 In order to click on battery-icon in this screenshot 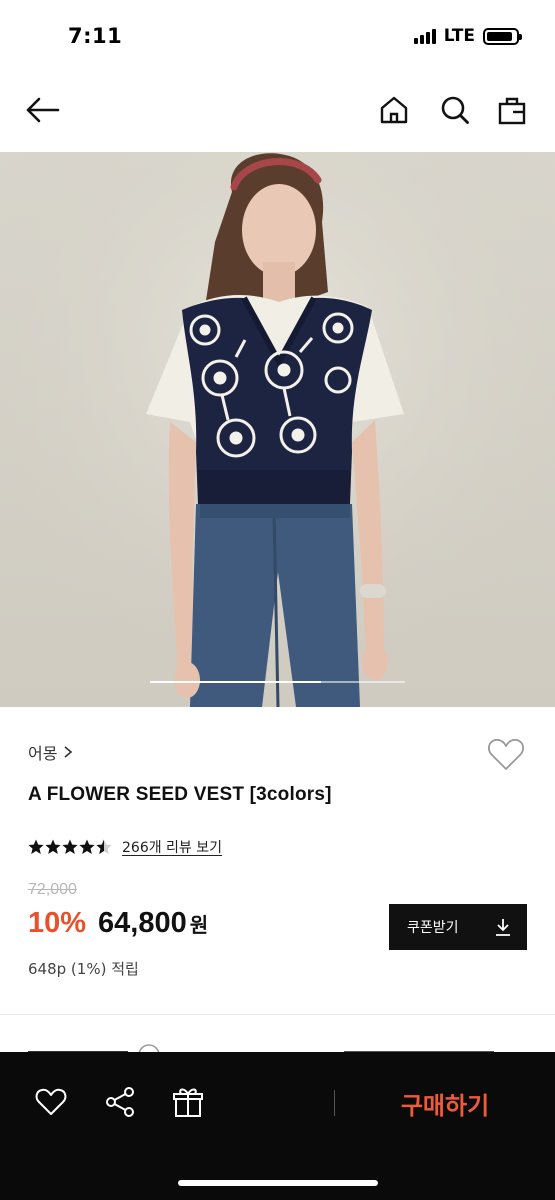, I will do `click(502, 36)`.